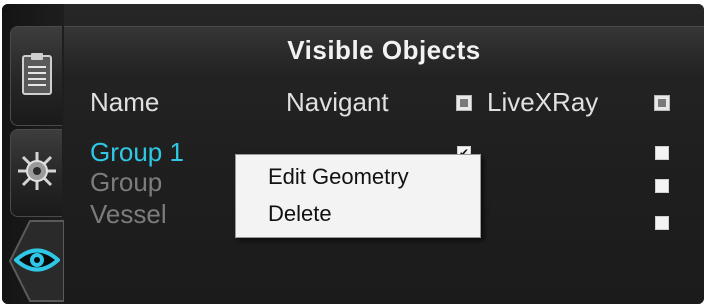 The width and height of the screenshot is (706, 306). Describe the element at coordinates (126, 182) in the screenshot. I see `object-name-group: Group` at that location.